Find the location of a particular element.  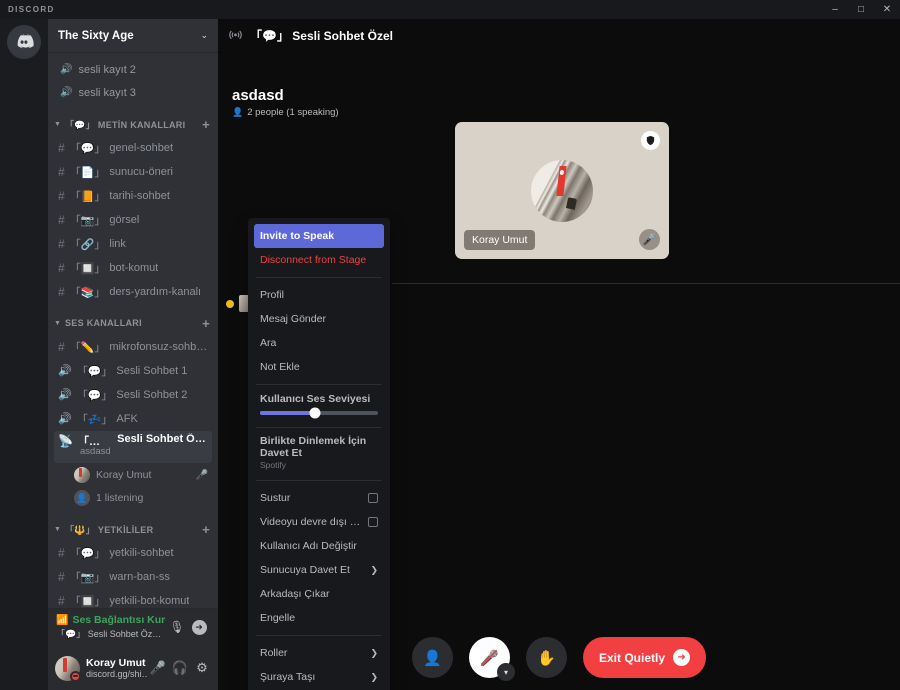

sidebar-item-sesli-kayit-2: 🔊 sesli kayıt 2 is located at coordinates (133, 69).